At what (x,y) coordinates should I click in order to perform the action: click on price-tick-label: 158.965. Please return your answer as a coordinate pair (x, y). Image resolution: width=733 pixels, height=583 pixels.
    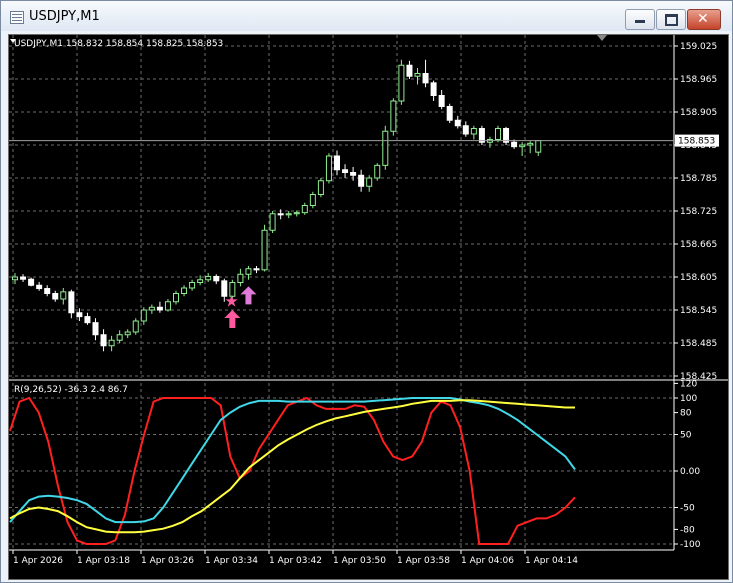
    Looking at the image, I should click on (698, 80).